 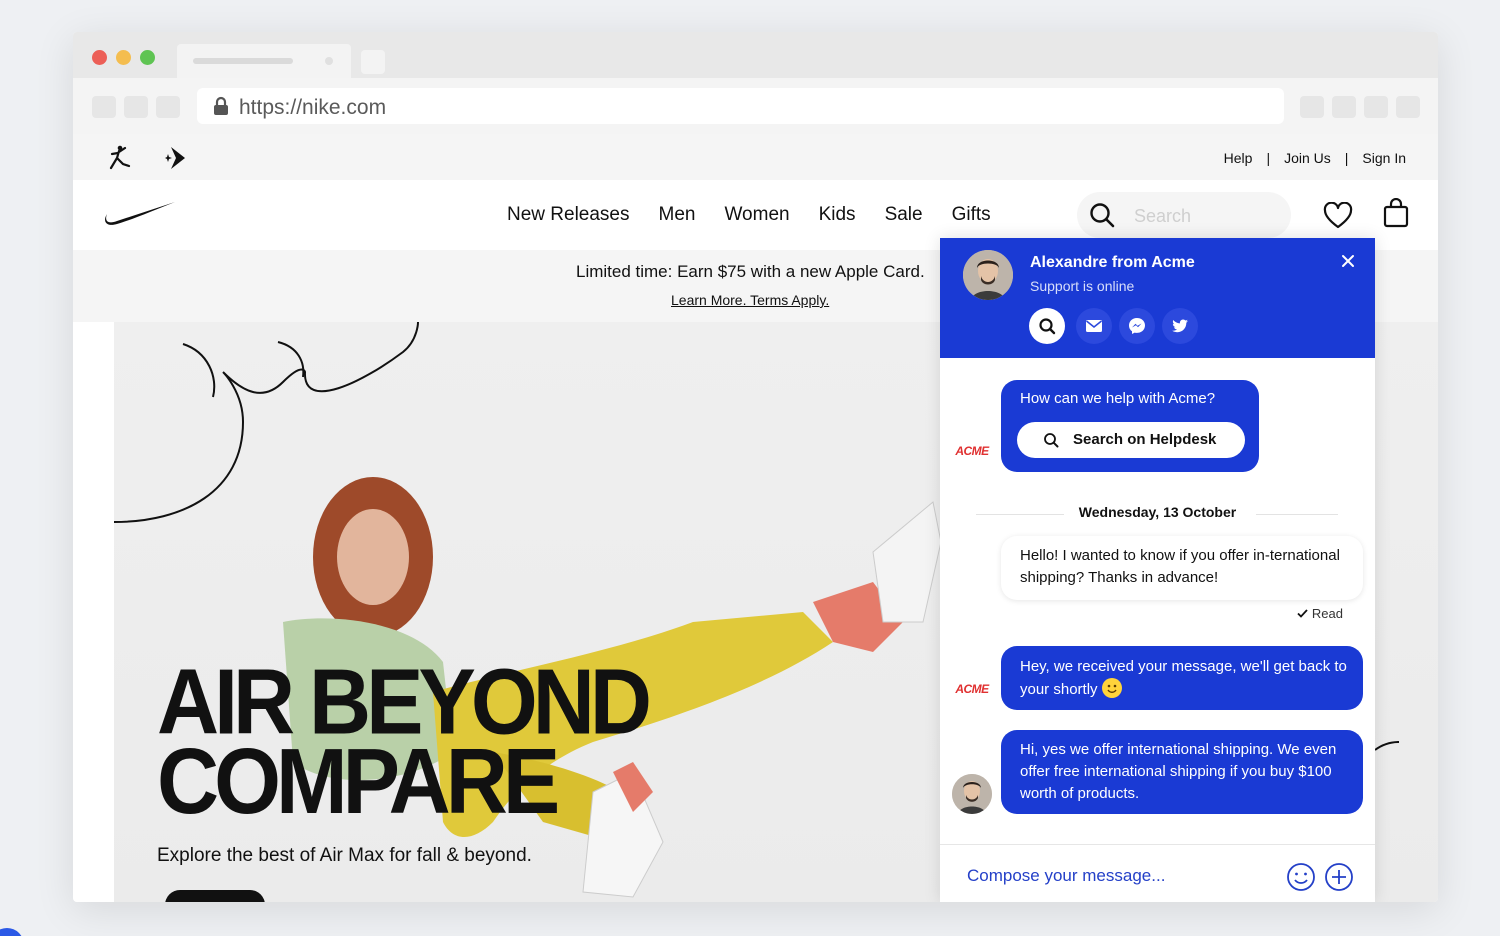 I want to click on nav-kids: Kids, so click(x=837, y=215).